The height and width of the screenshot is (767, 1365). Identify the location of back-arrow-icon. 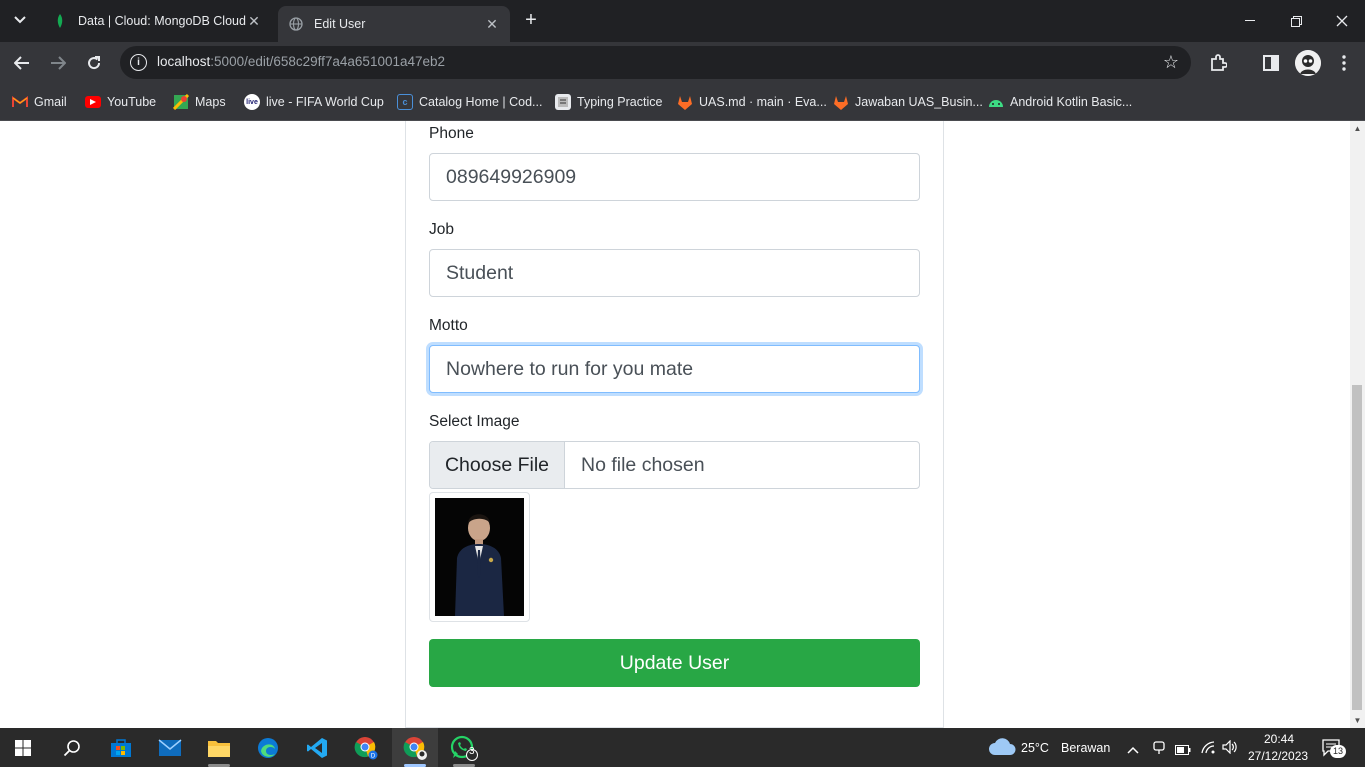
(22, 63).